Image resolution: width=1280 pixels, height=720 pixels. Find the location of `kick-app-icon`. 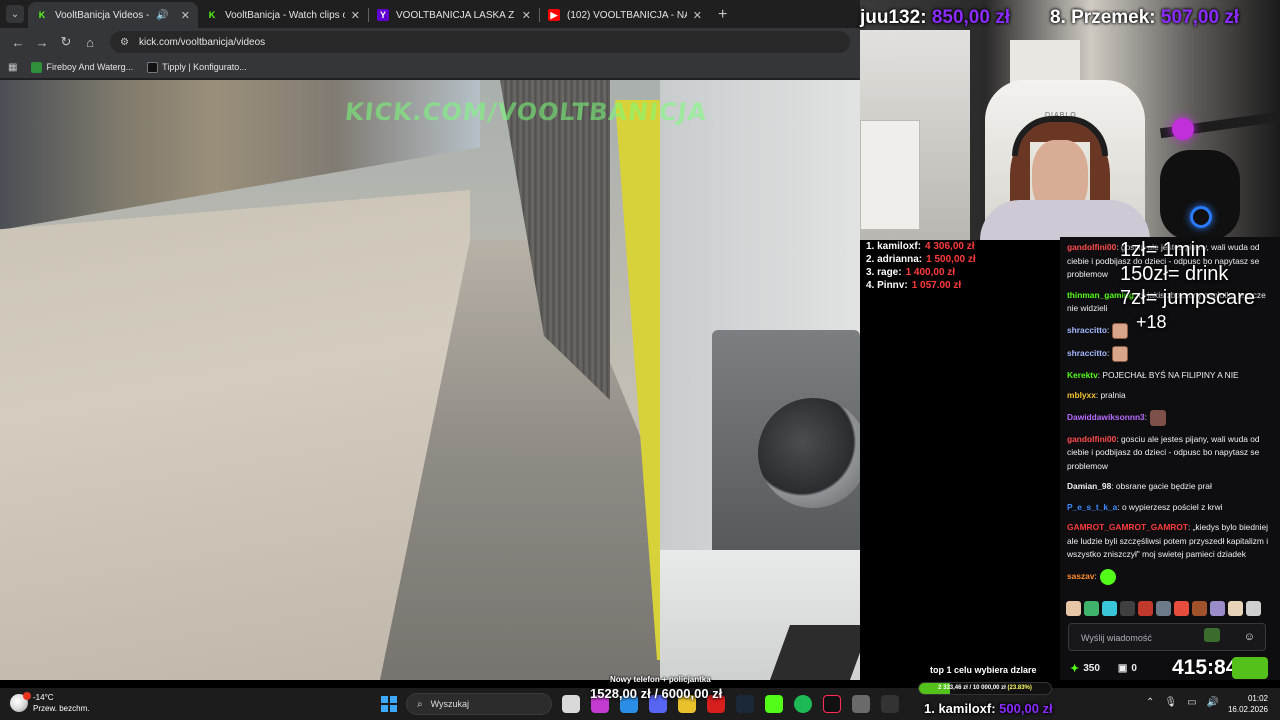

kick-app-icon is located at coordinates (774, 704).